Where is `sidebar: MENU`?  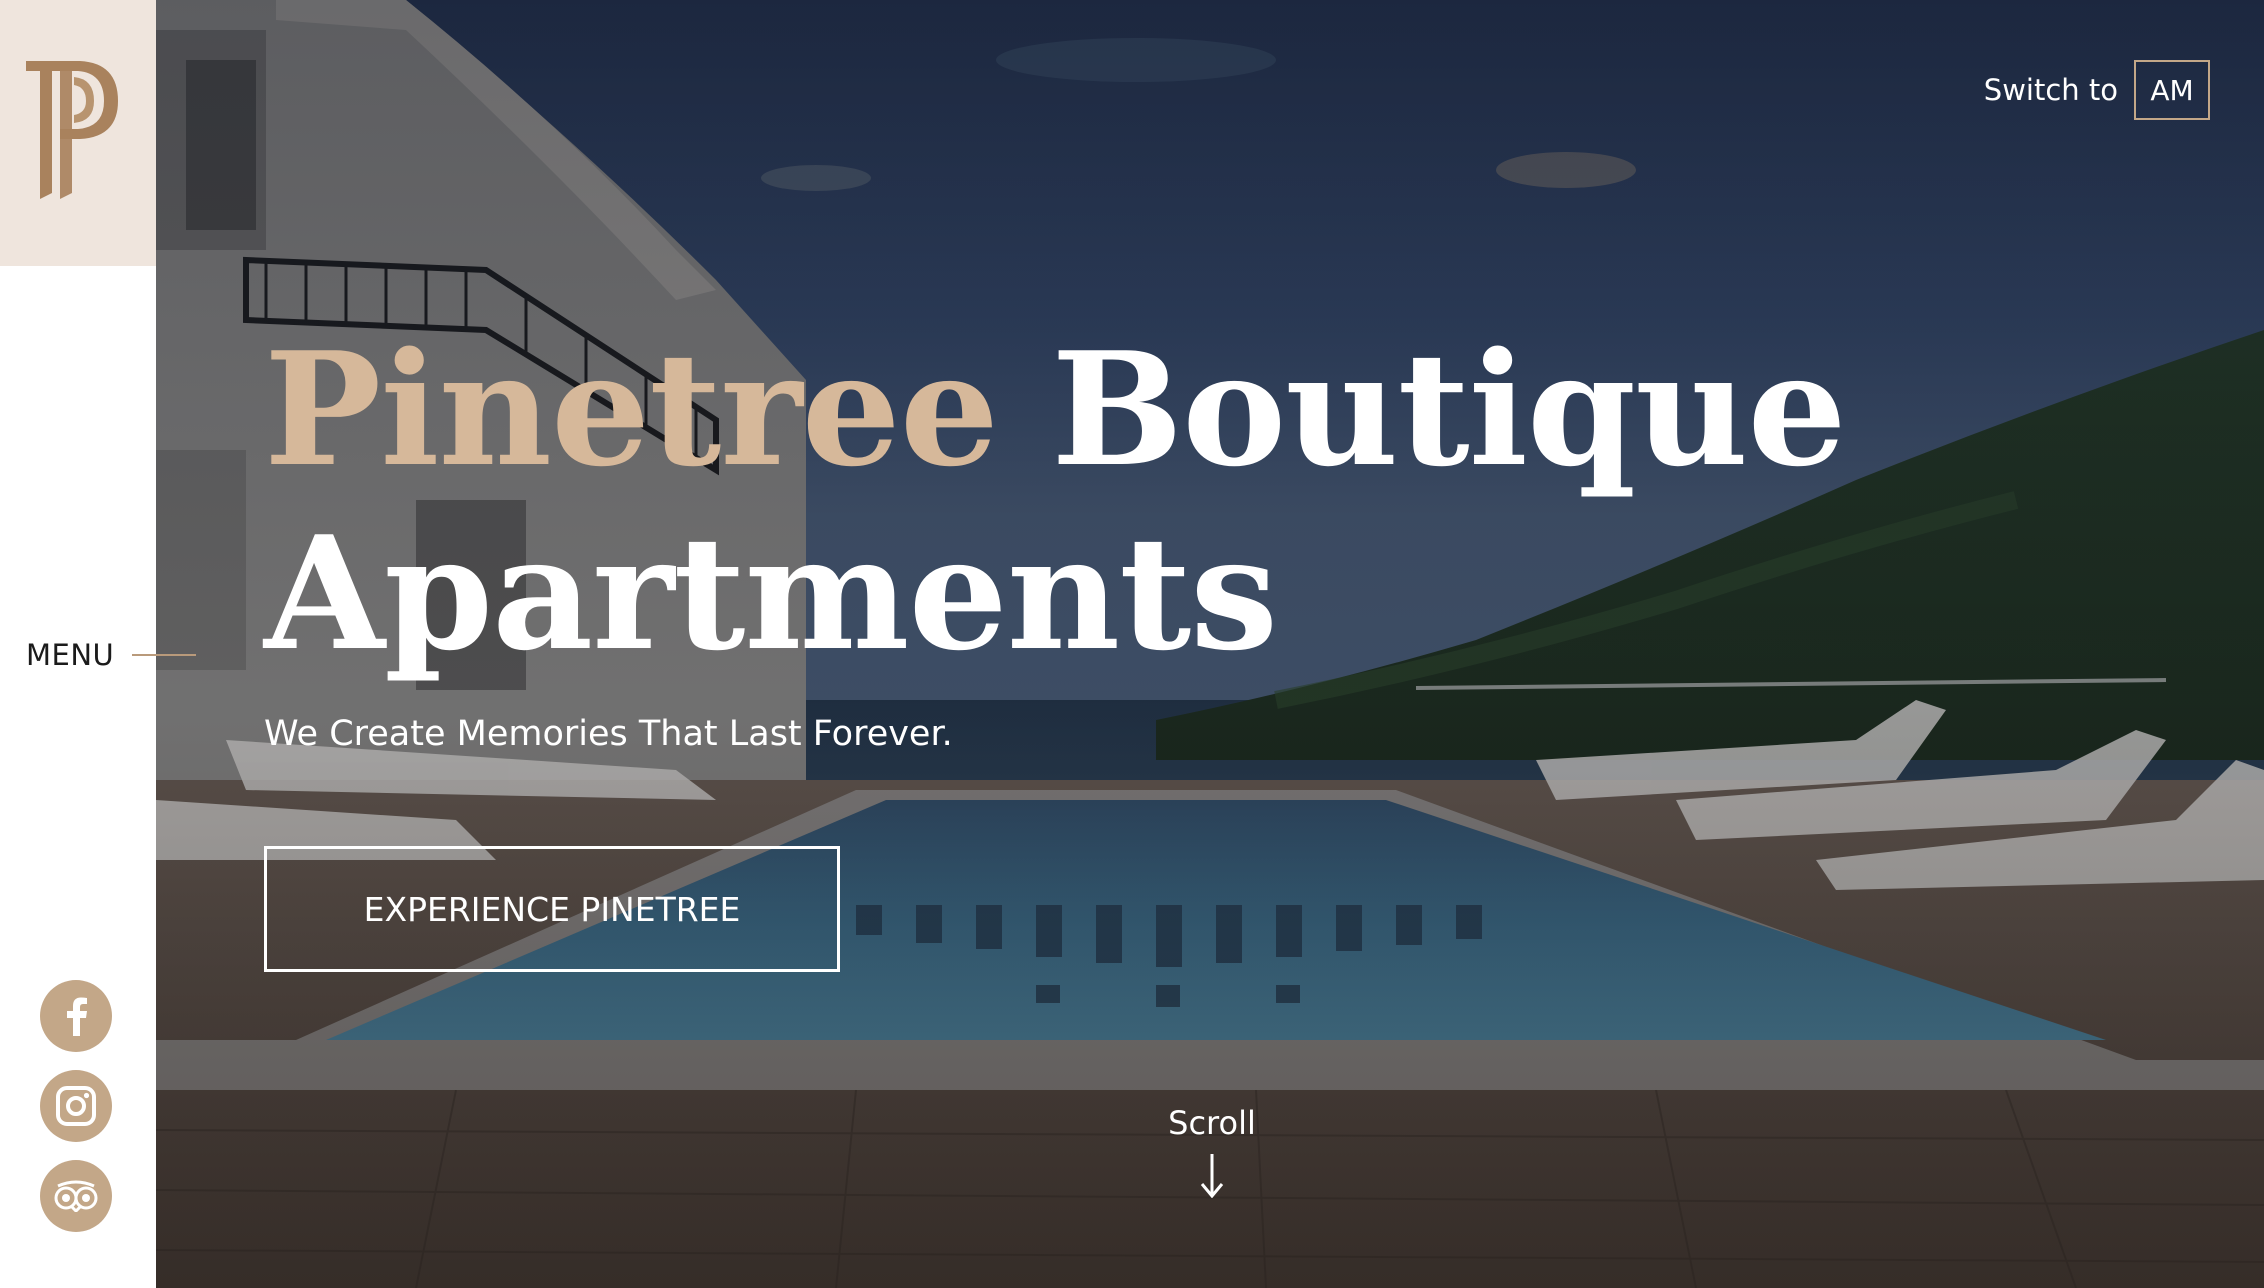 sidebar: MENU is located at coordinates (98, 644).